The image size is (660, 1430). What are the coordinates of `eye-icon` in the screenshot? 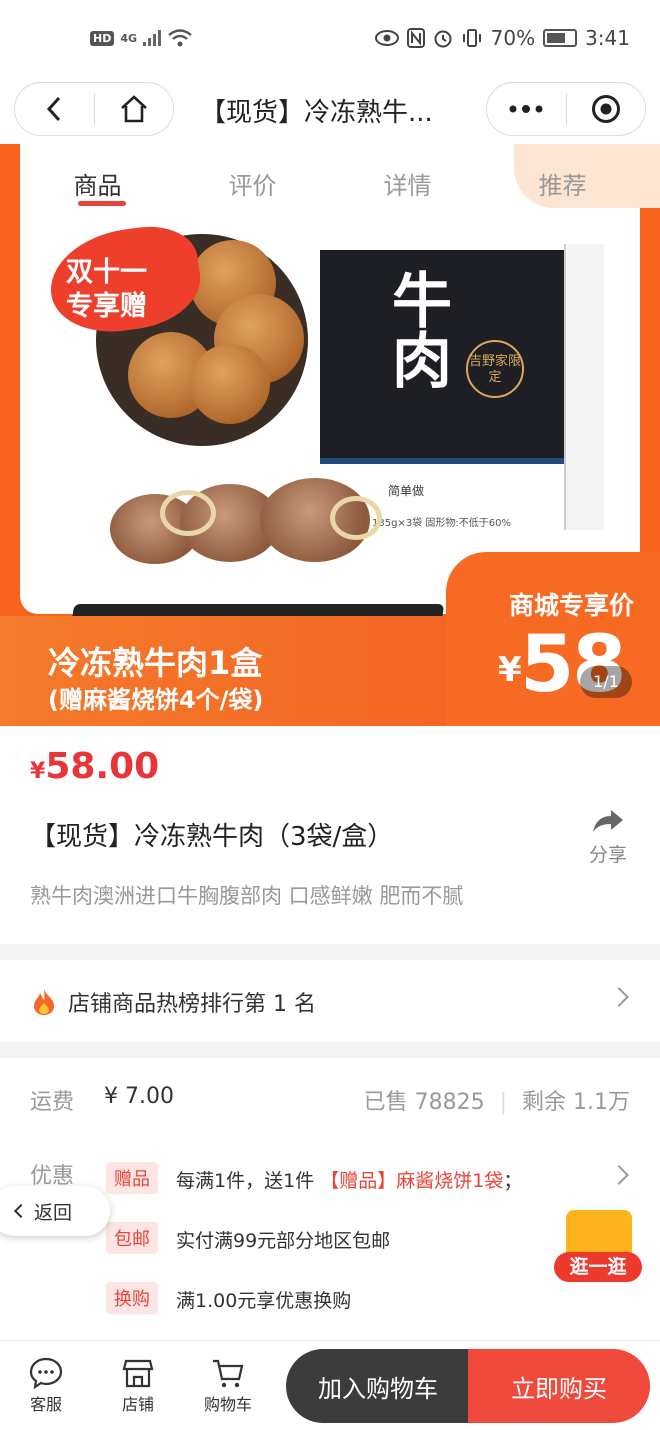 It's located at (386, 38).